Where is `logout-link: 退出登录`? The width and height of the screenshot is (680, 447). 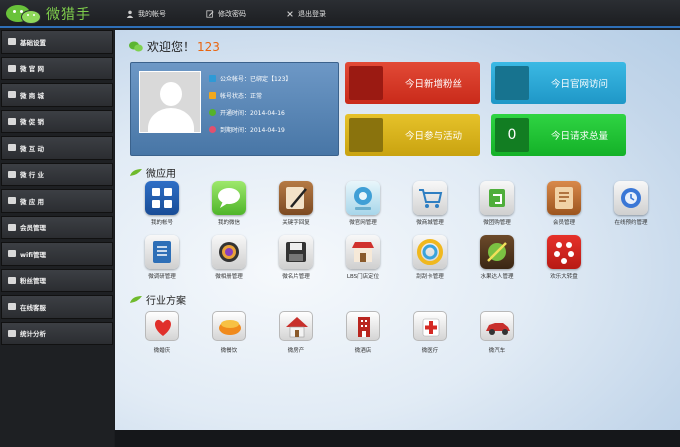 logout-link: 退出登录 is located at coordinates (306, 14).